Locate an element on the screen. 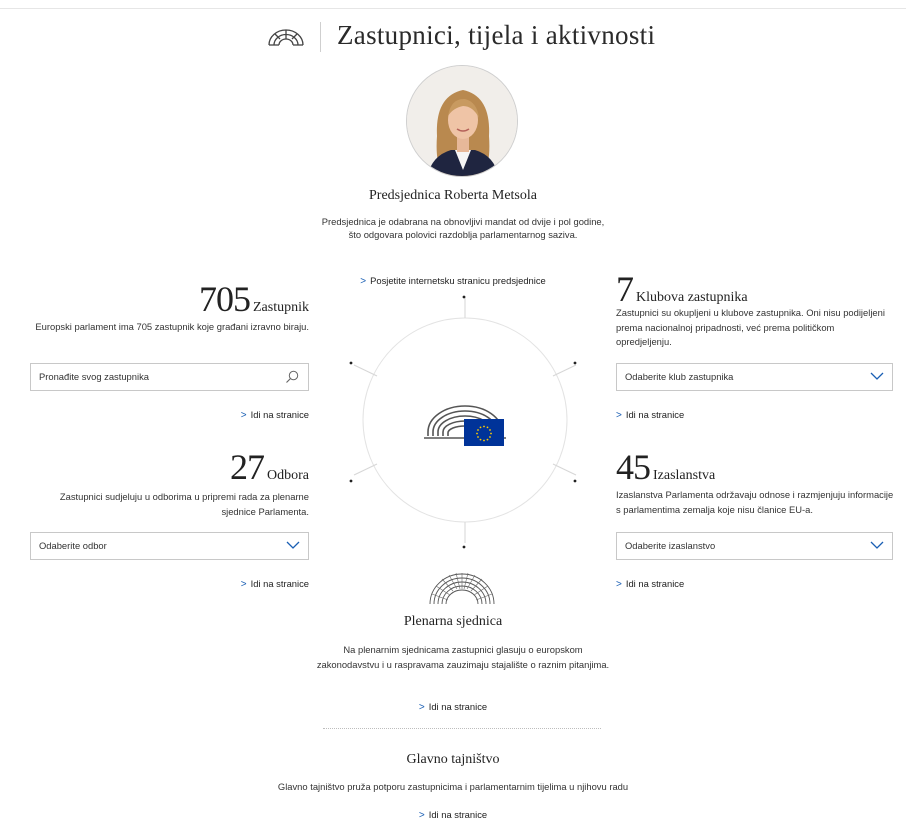 This screenshot has height=818, width=906. committees-link: > Idi na stranice is located at coordinates (274, 584).